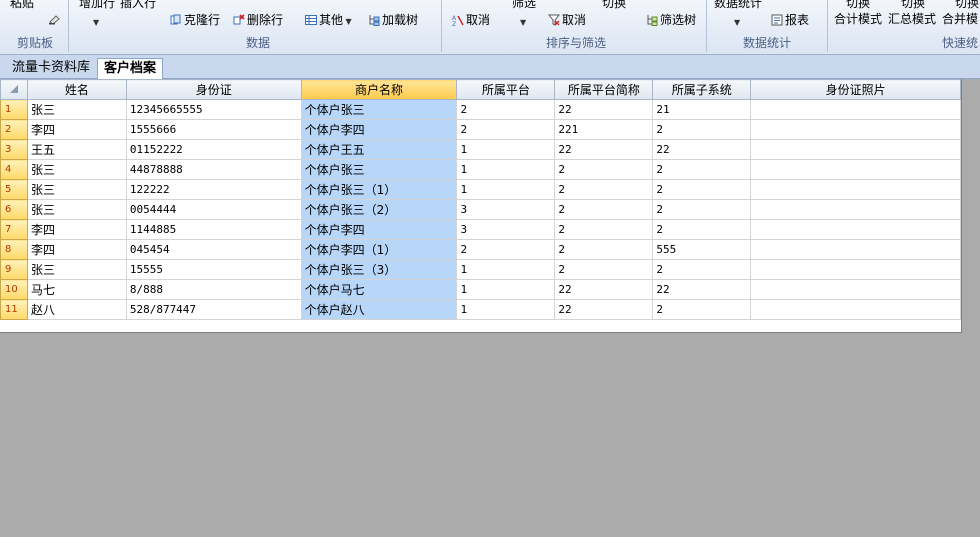  I want to click on subsystem-cell: 555, so click(702, 249).